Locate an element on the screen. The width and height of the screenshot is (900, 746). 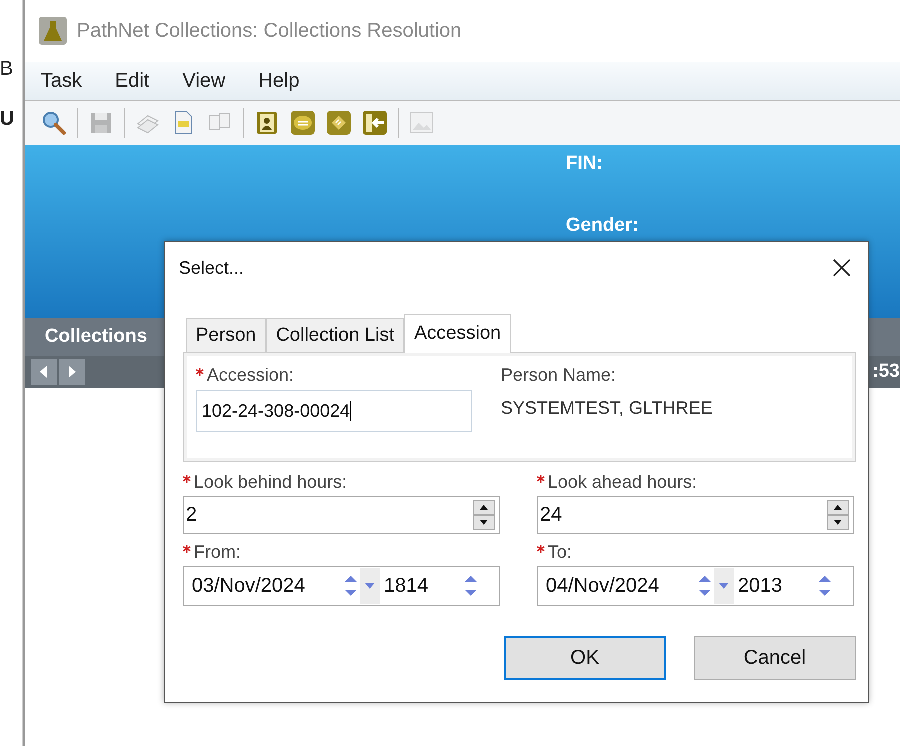
field-label: Look ahead hours: is located at coordinates (623, 482).